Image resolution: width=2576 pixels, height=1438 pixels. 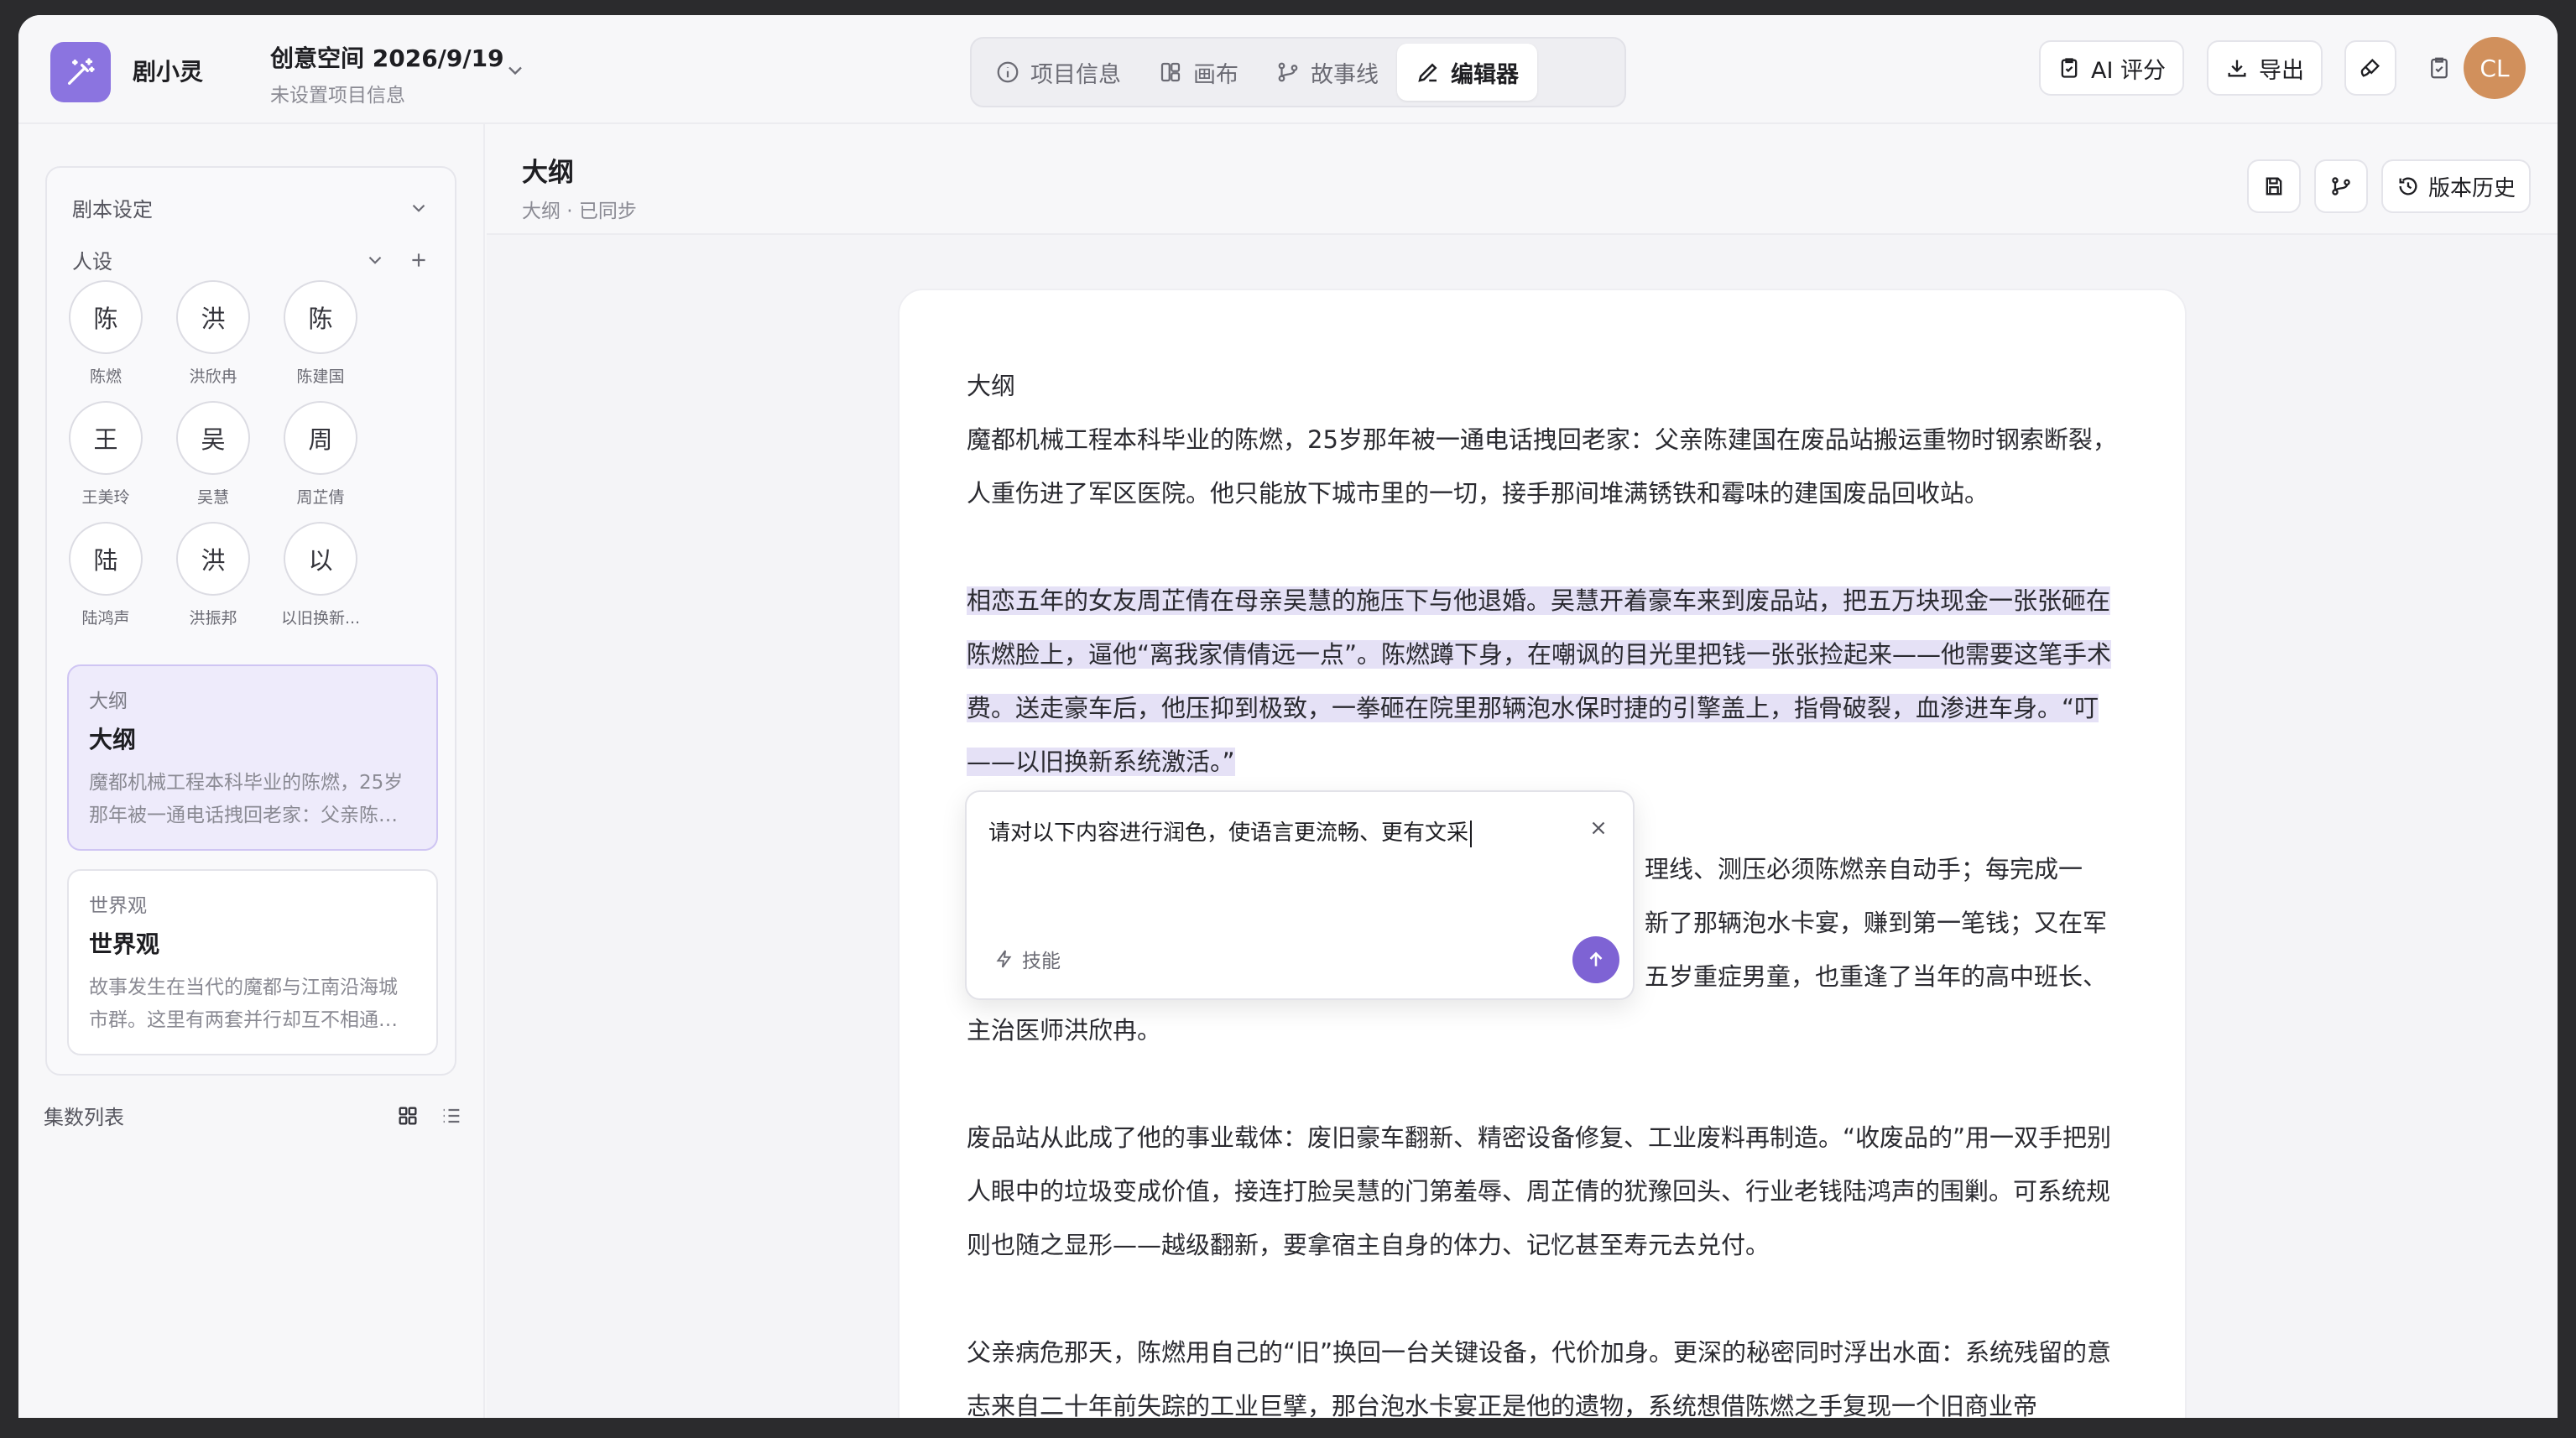 What do you see at coordinates (1598, 828) in the screenshot?
I see `close-icon` at bounding box center [1598, 828].